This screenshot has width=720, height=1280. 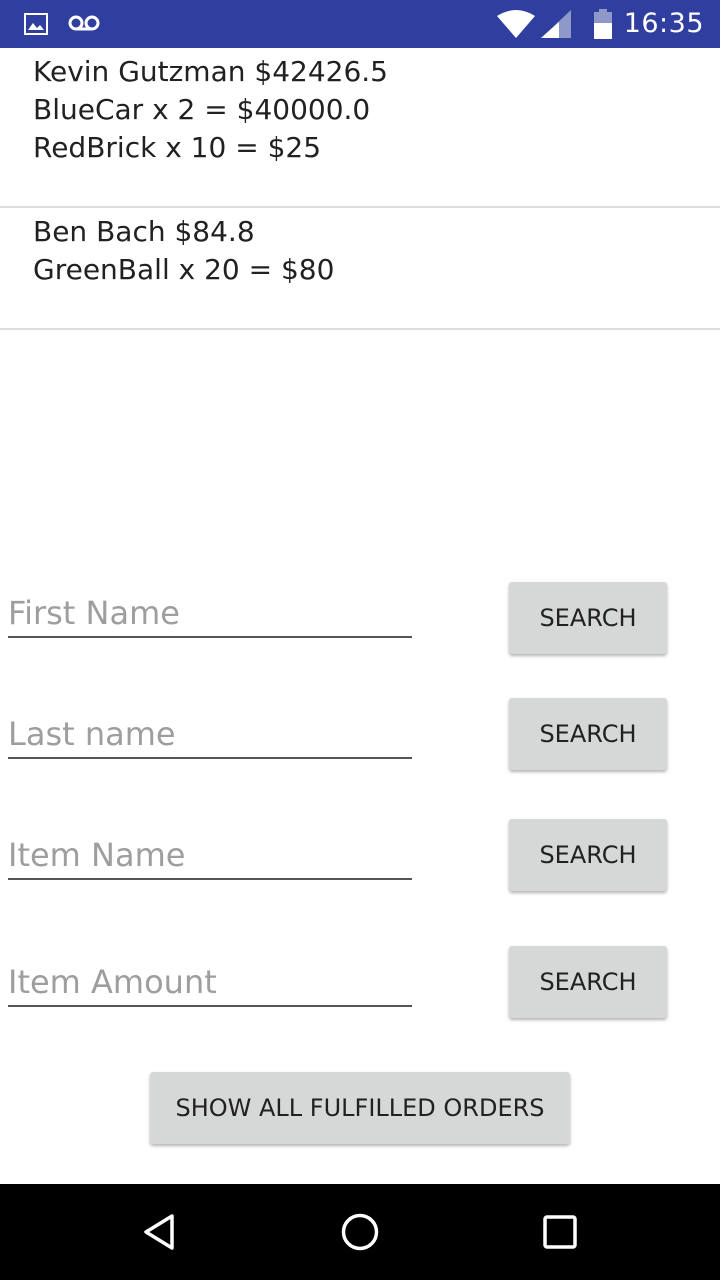 I want to click on navigation-bar, so click(x=360, y=1232).